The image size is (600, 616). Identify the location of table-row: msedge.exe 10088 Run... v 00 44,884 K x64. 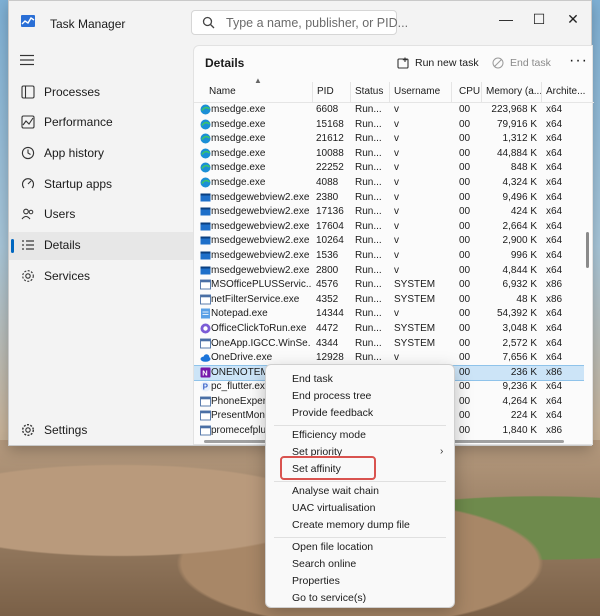
(389, 154).